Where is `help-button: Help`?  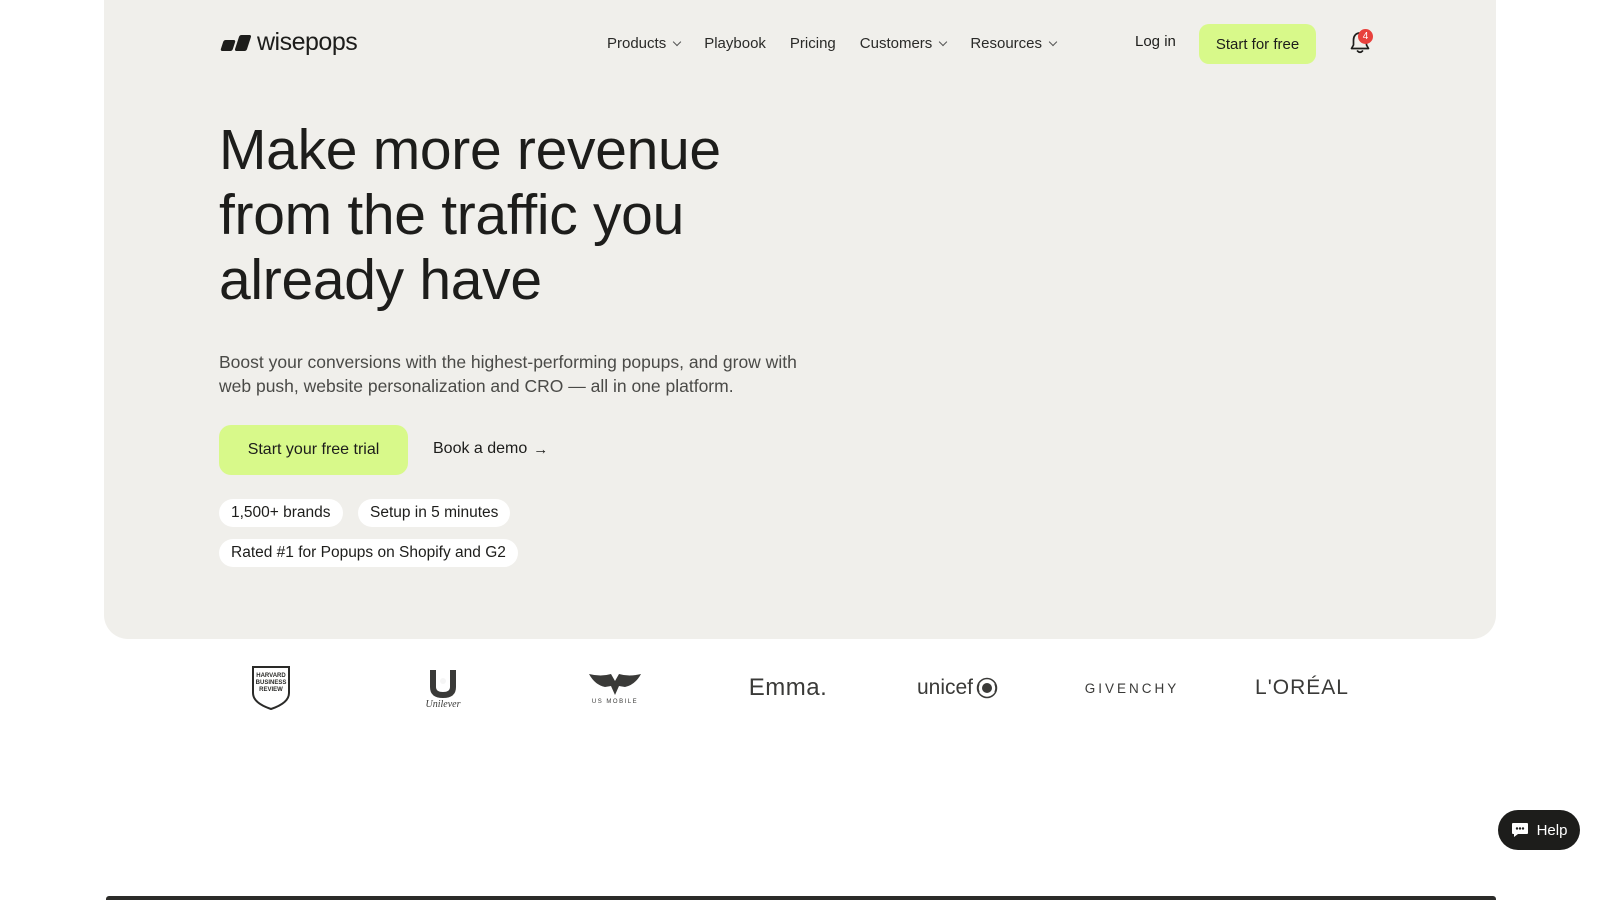 help-button: Help is located at coordinates (1539, 830).